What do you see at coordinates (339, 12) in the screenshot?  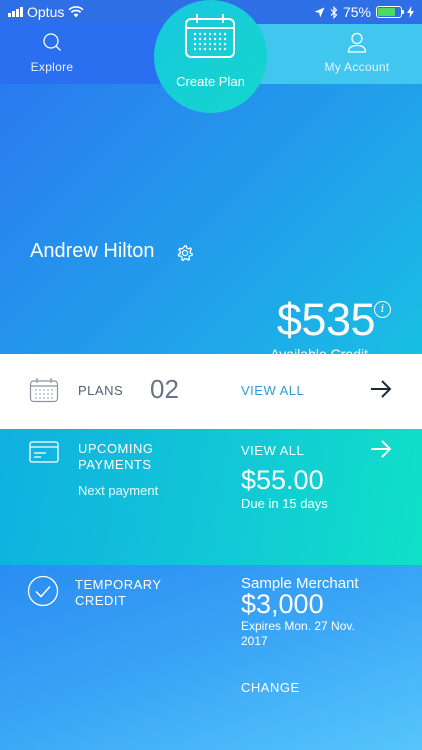 I see `status-right: 75%` at bounding box center [339, 12].